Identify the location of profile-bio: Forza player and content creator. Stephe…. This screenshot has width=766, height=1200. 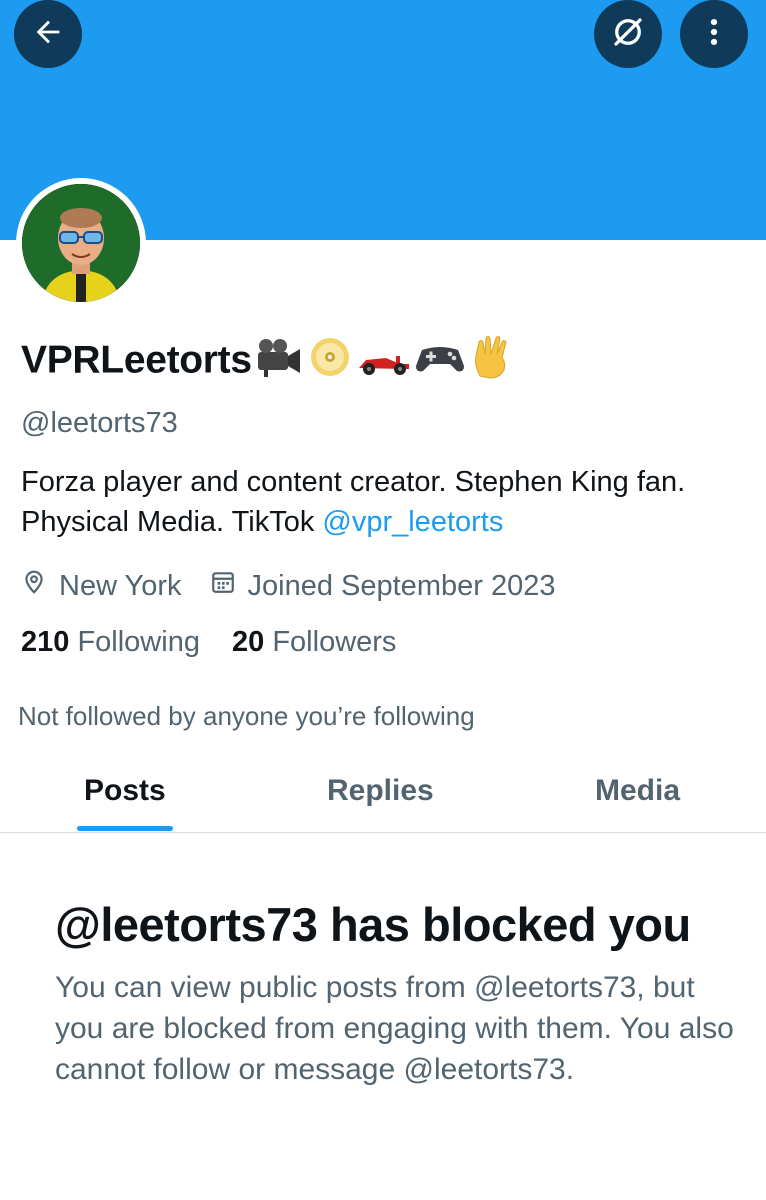
(381, 502).